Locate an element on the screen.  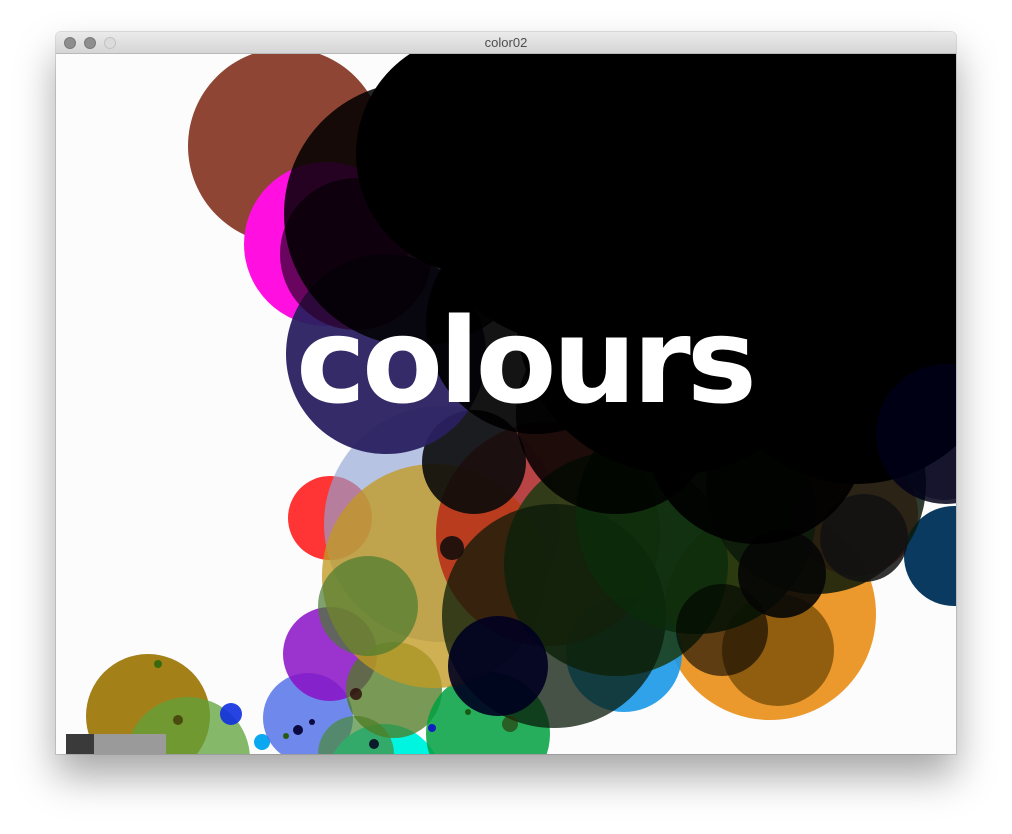
light-color-swatch is located at coordinates (130, 744).